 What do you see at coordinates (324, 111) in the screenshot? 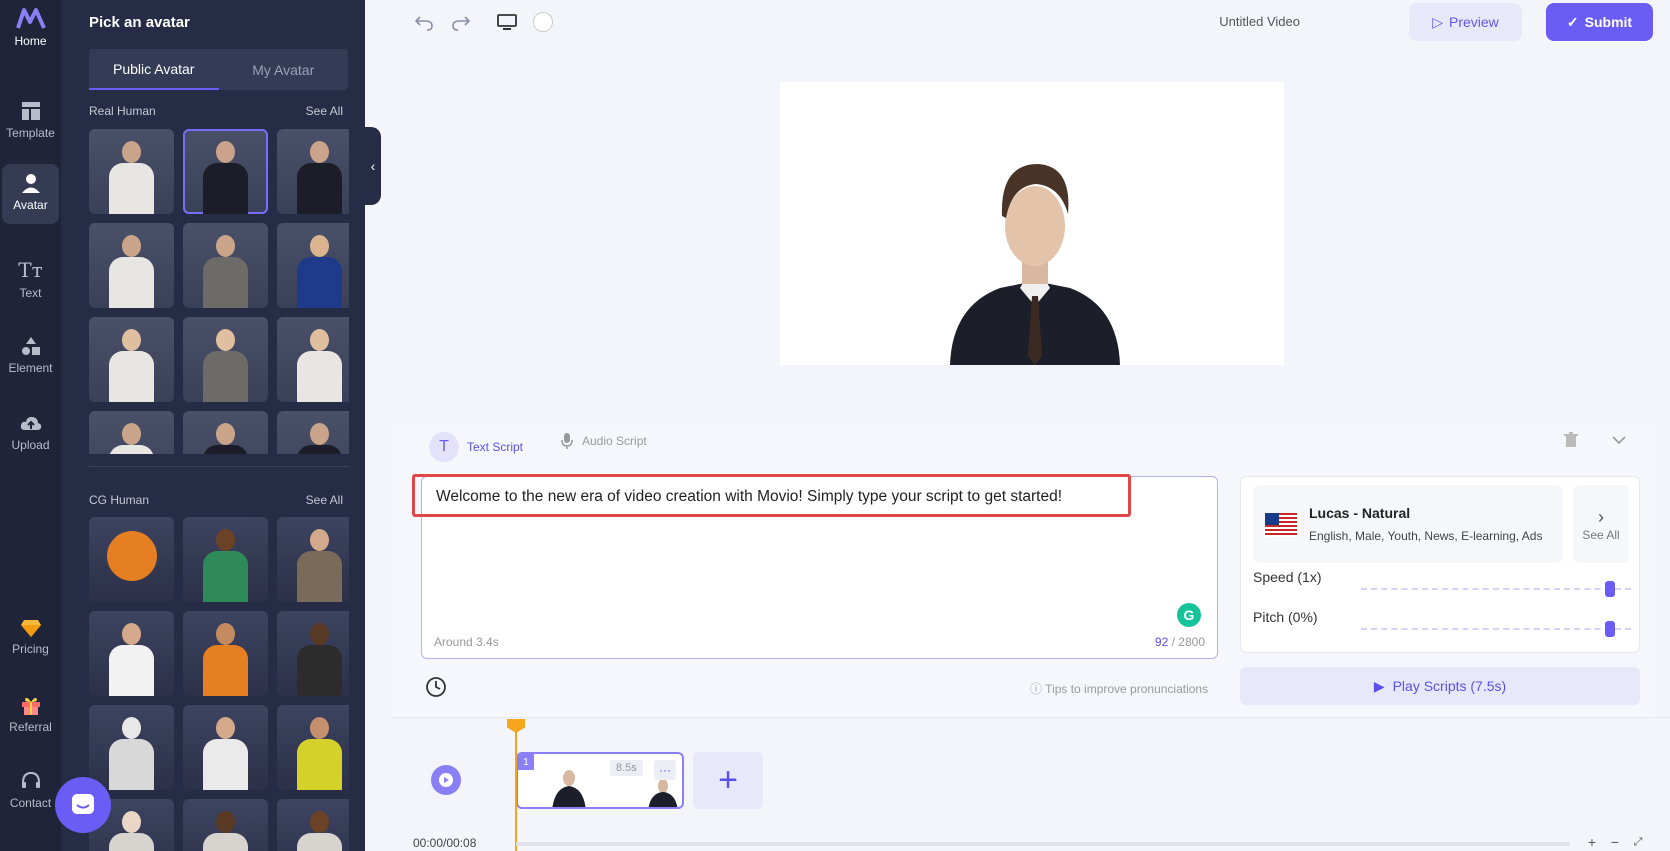
I see `see-all-real-human: See All` at bounding box center [324, 111].